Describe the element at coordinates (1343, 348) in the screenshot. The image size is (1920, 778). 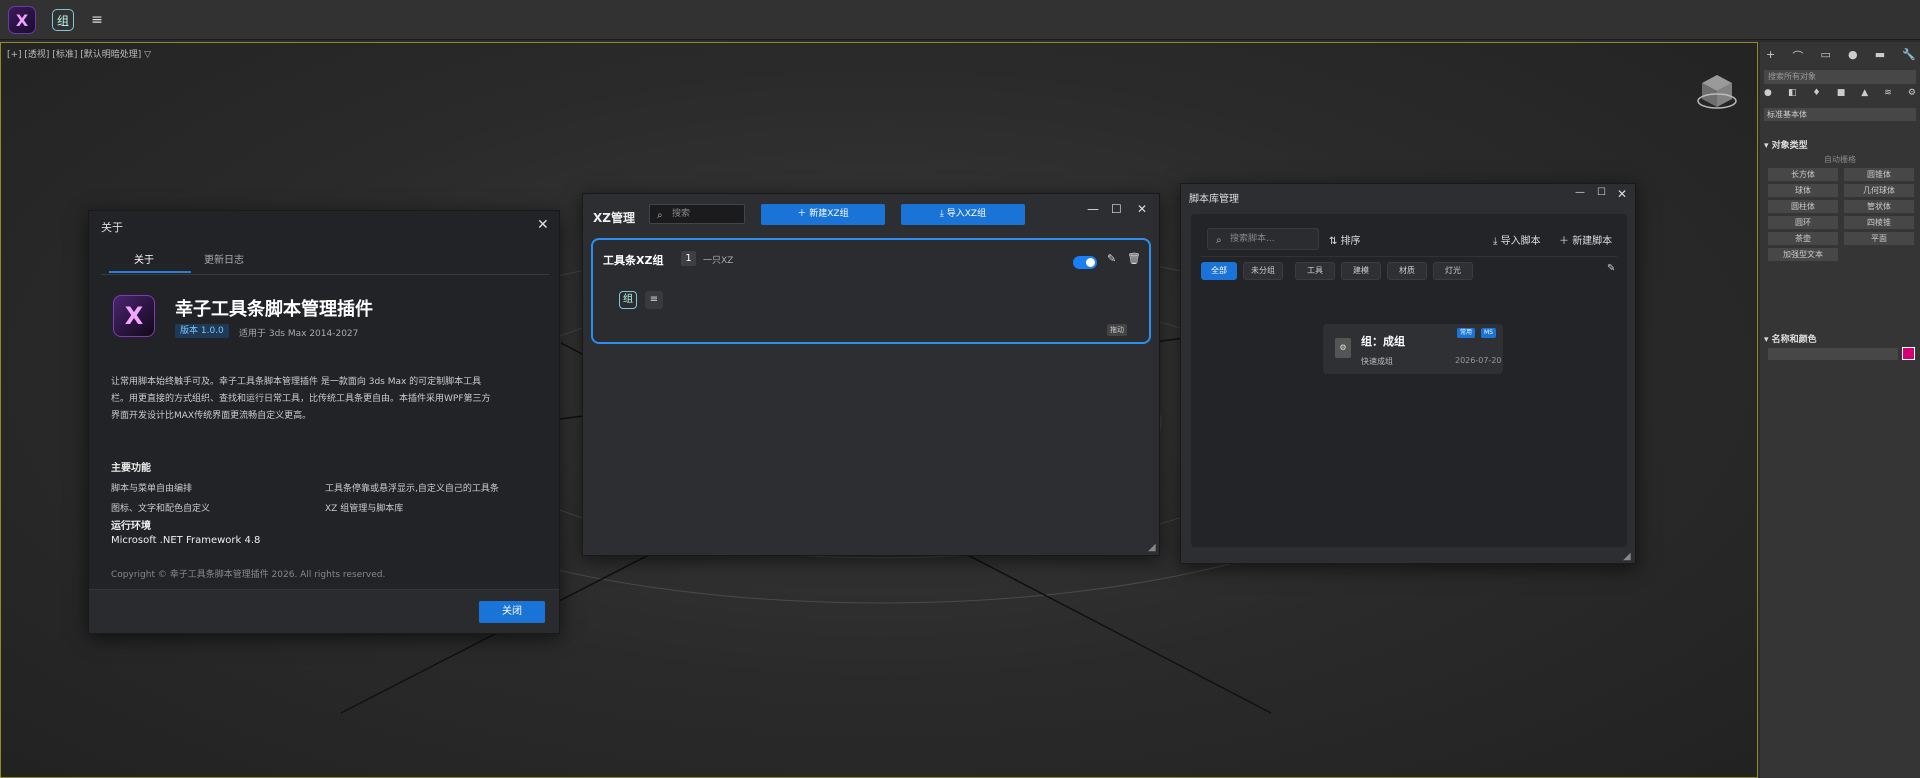
I see `script-file-icon: ⚙` at that location.